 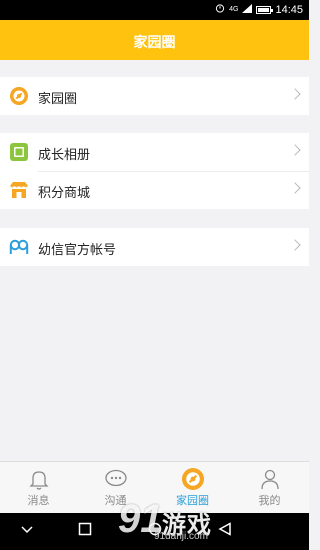 What do you see at coordinates (247, 9) in the screenshot?
I see `signal-icon` at bounding box center [247, 9].